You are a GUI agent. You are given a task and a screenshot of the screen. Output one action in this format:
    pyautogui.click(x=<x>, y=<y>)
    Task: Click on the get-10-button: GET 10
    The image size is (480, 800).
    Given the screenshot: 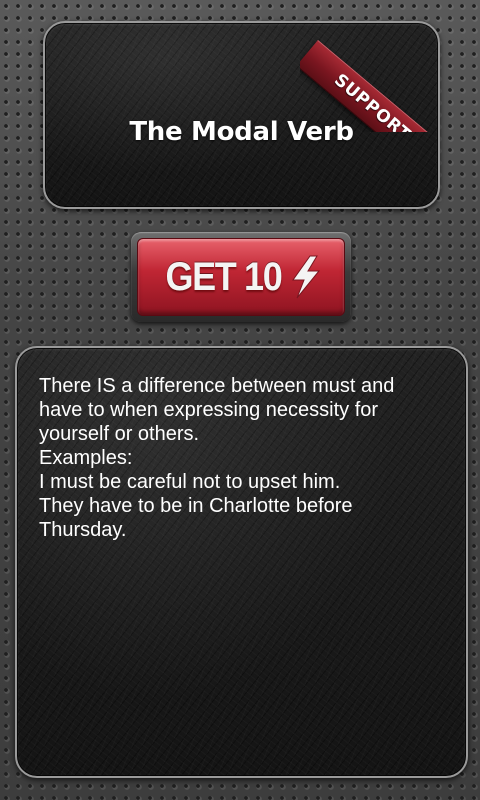 What is the action you would take?
    pyautogui.click(x=241, y=277)
    